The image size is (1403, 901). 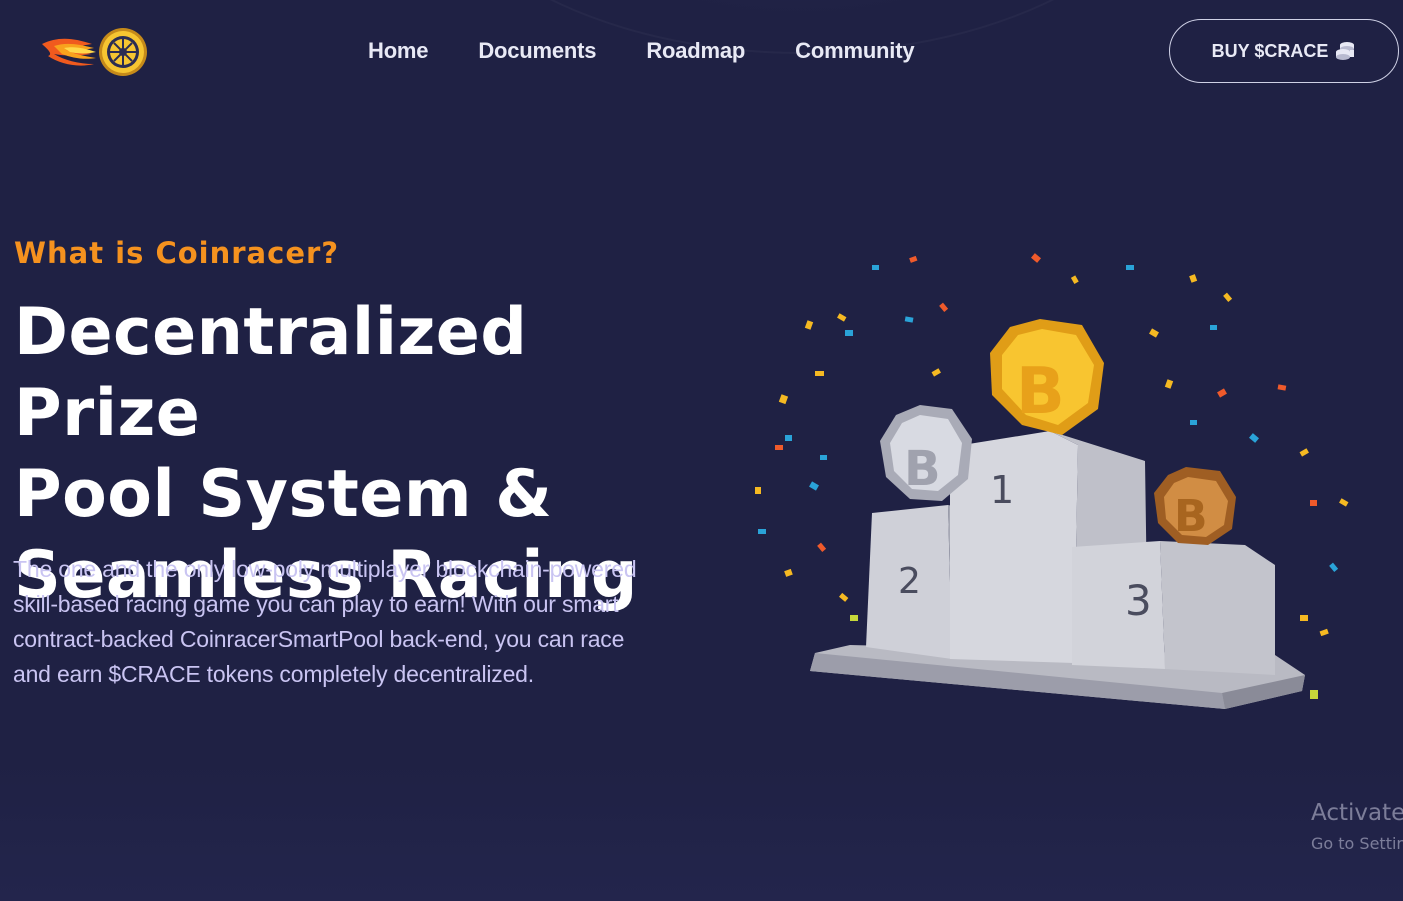 I want to click on watermark-line-1: Activate, so click(x=1357, y=813).